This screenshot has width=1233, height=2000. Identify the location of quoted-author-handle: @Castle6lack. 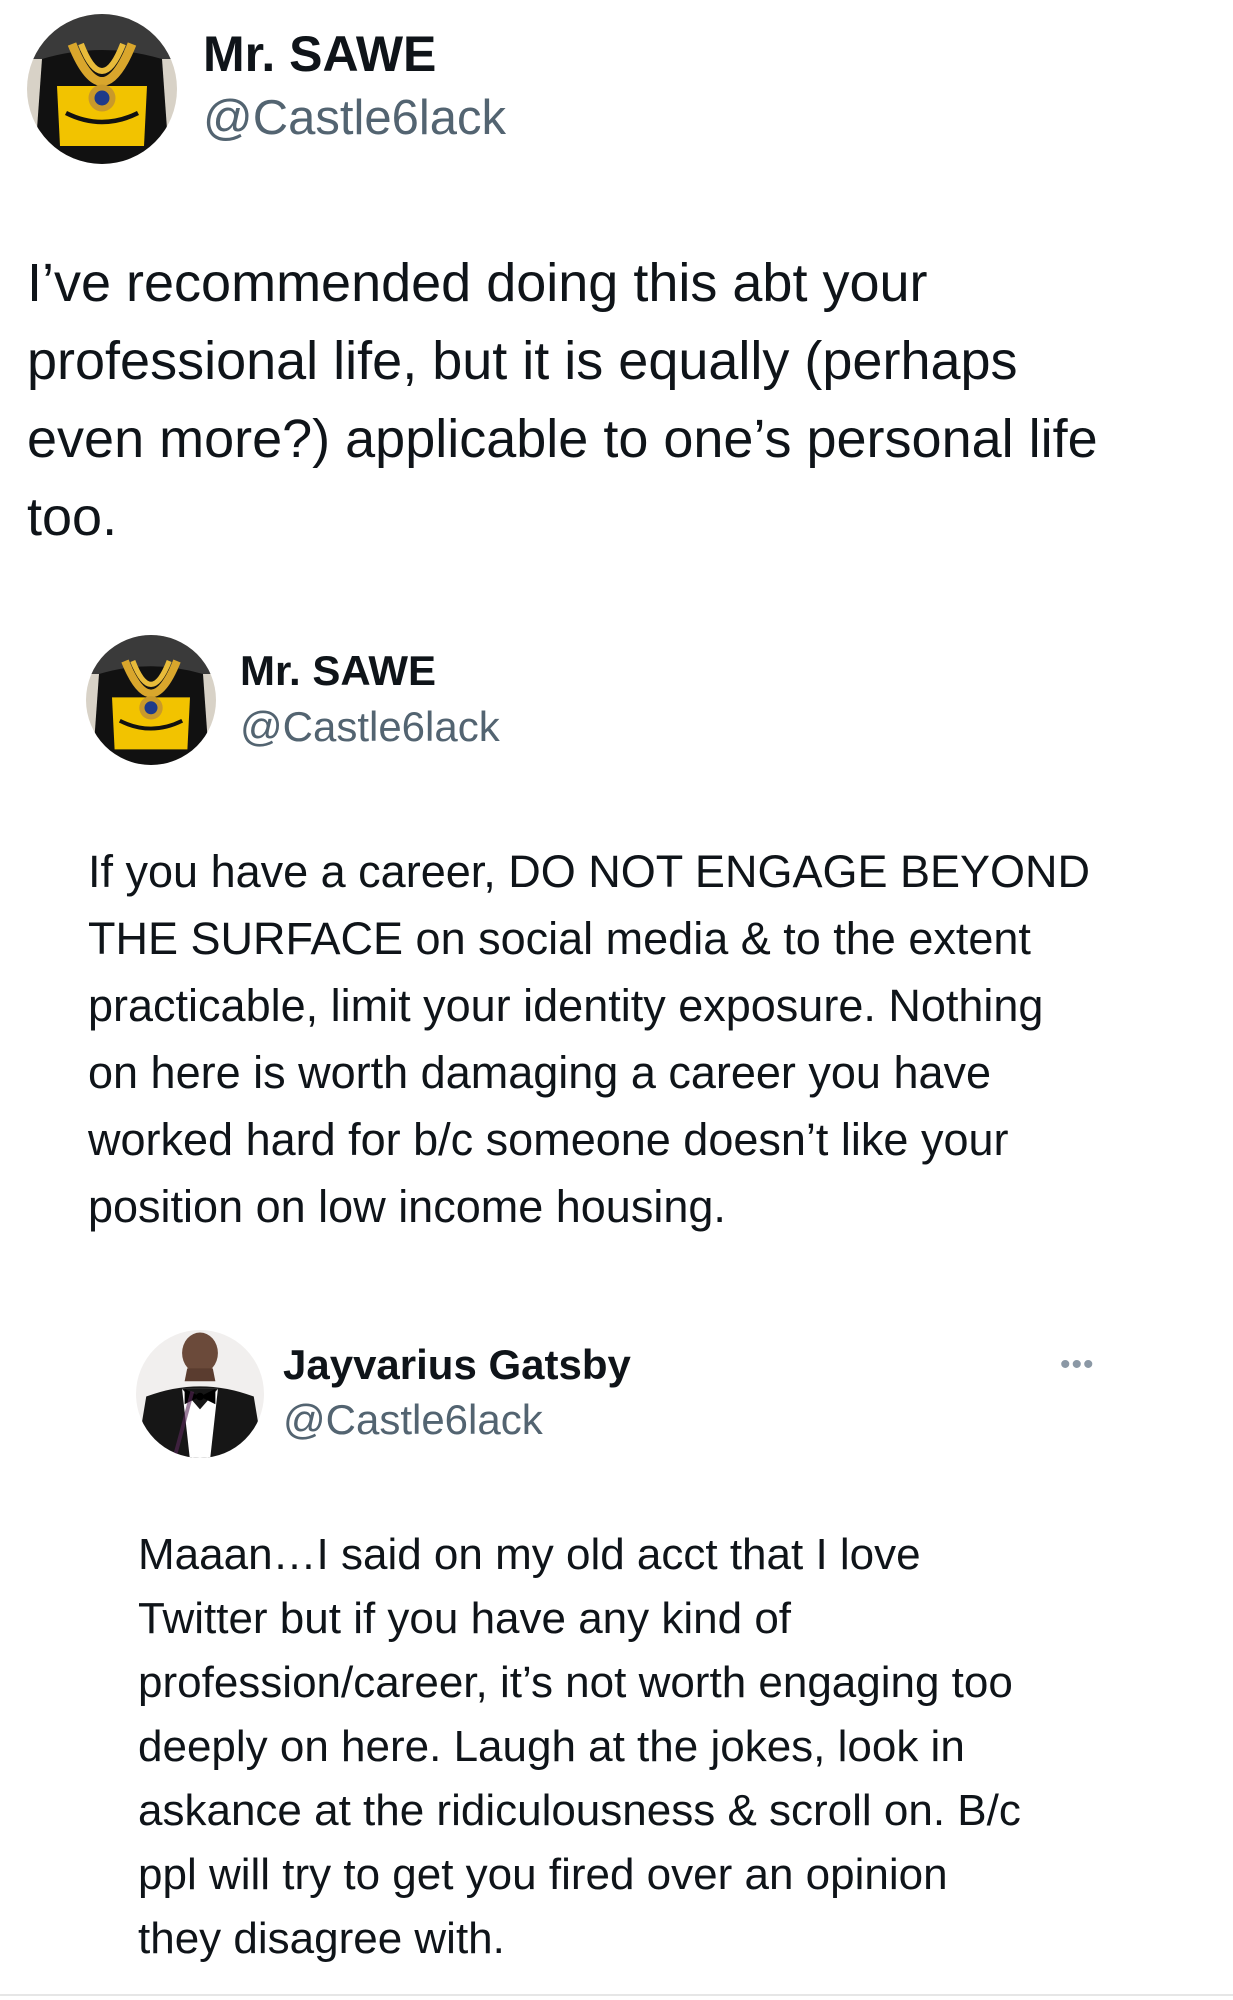
(370, 727).